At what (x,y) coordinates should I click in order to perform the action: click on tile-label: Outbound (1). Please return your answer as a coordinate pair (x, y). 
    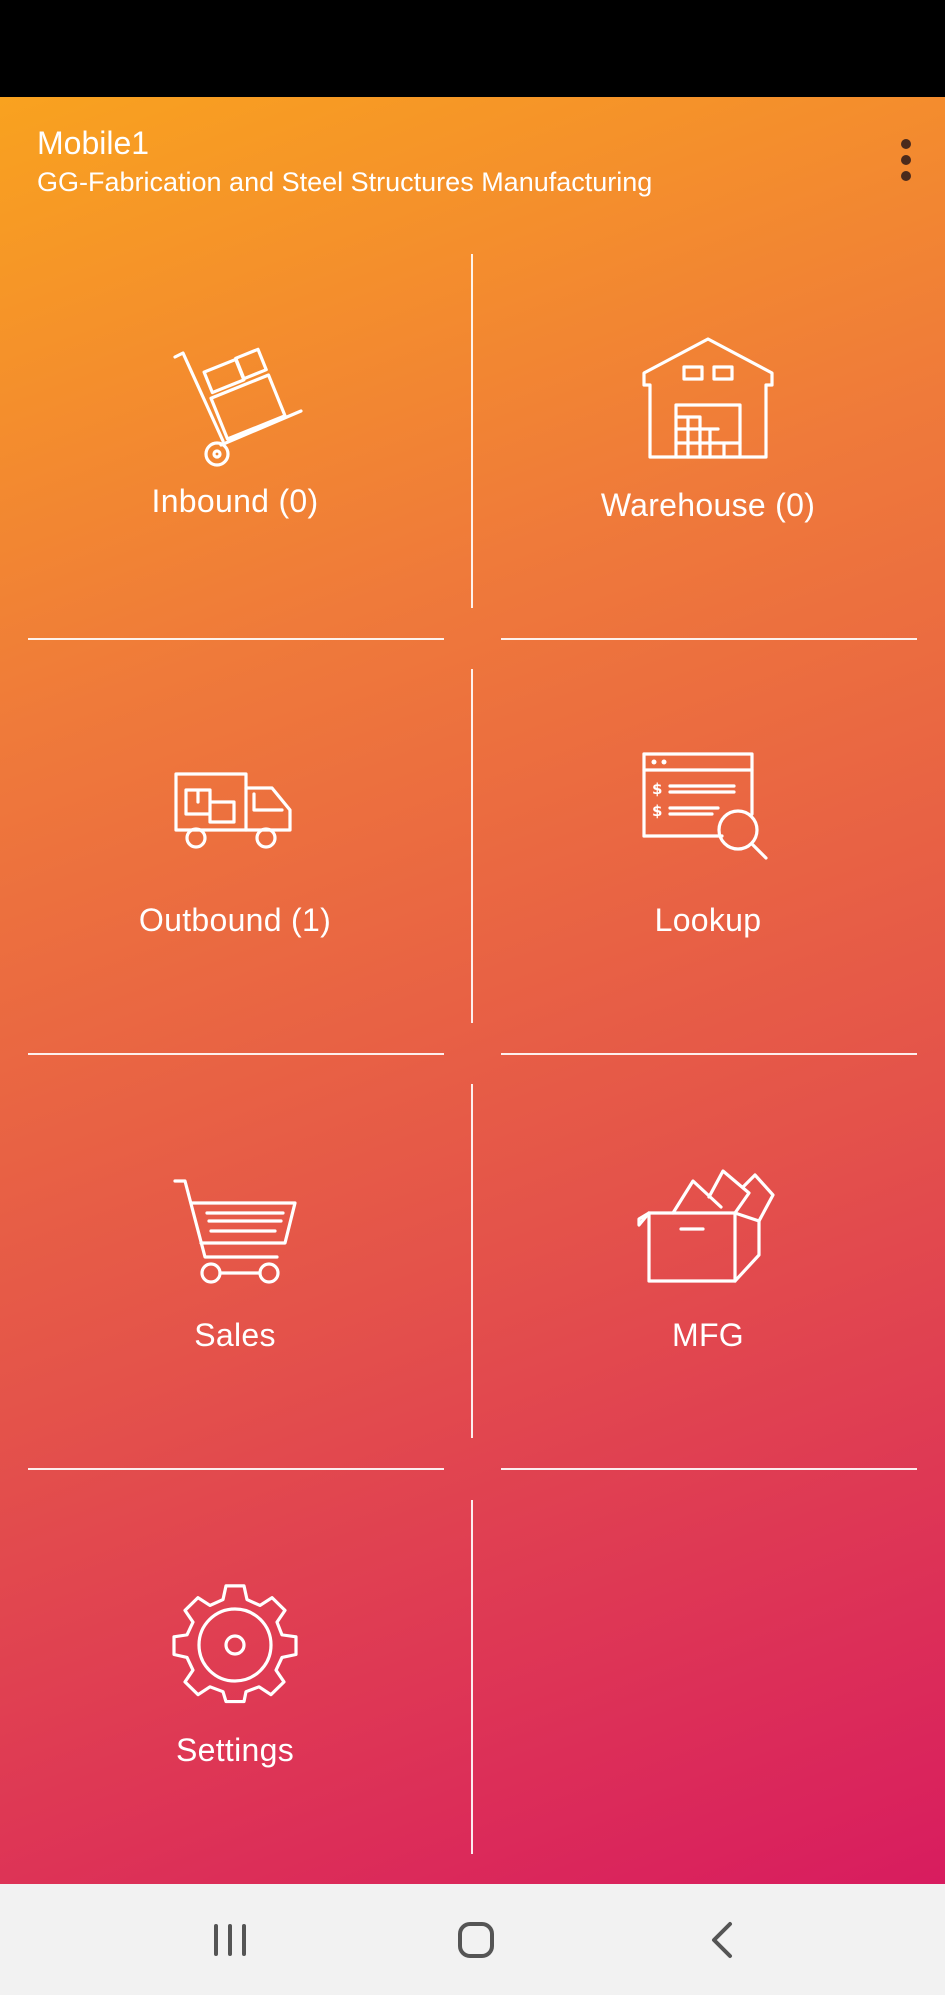
    Looking at the image, I should click on (235, 920).